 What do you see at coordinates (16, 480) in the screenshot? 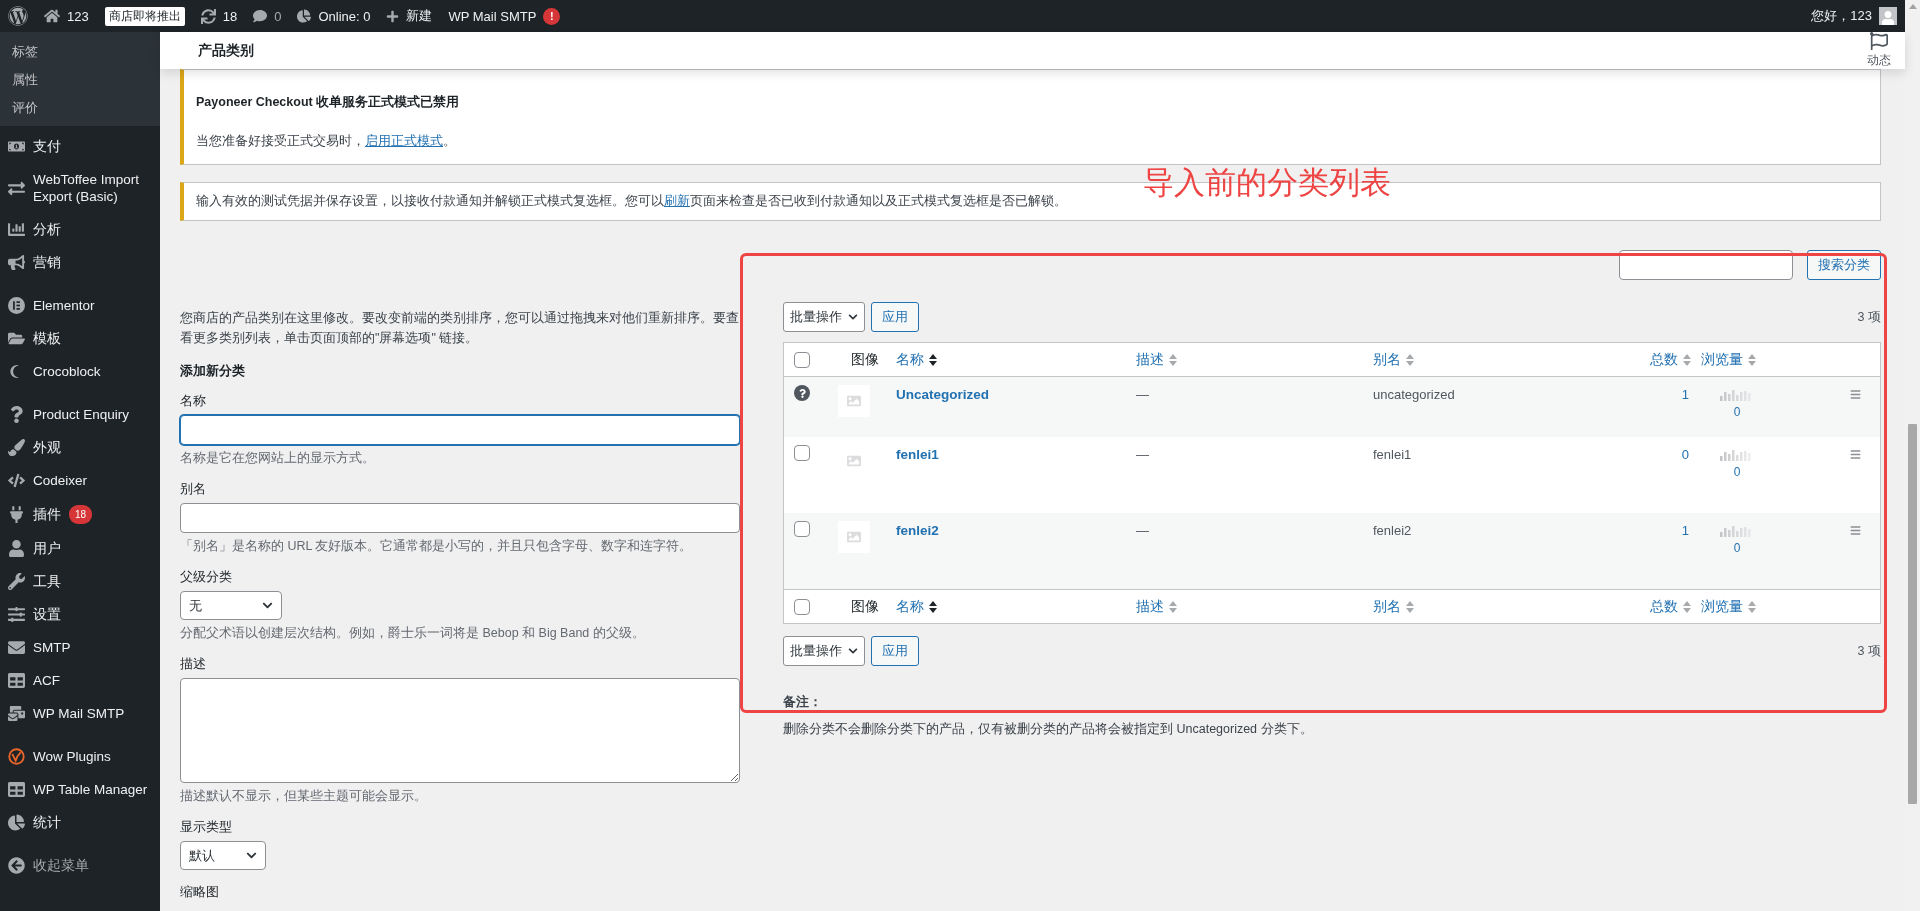
I see `code-icon` at bounding box center [16, 480].